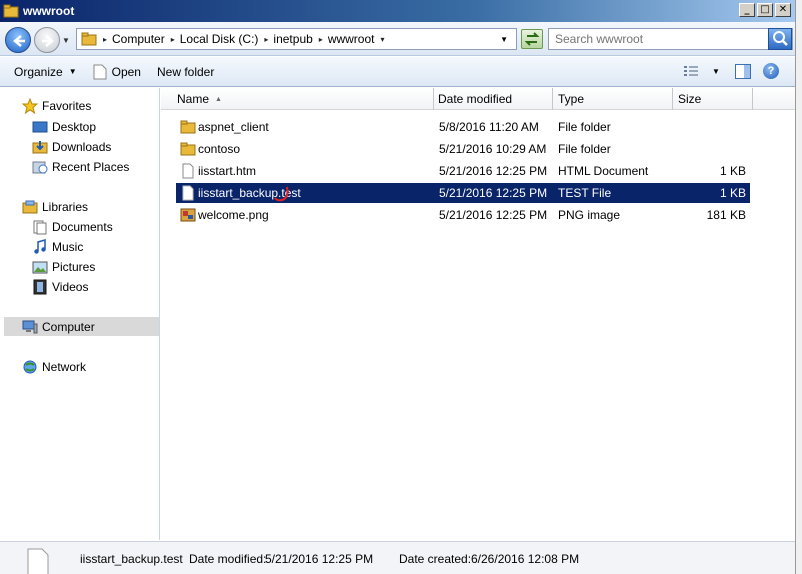  I want to click on search-button, so click(780, 39).